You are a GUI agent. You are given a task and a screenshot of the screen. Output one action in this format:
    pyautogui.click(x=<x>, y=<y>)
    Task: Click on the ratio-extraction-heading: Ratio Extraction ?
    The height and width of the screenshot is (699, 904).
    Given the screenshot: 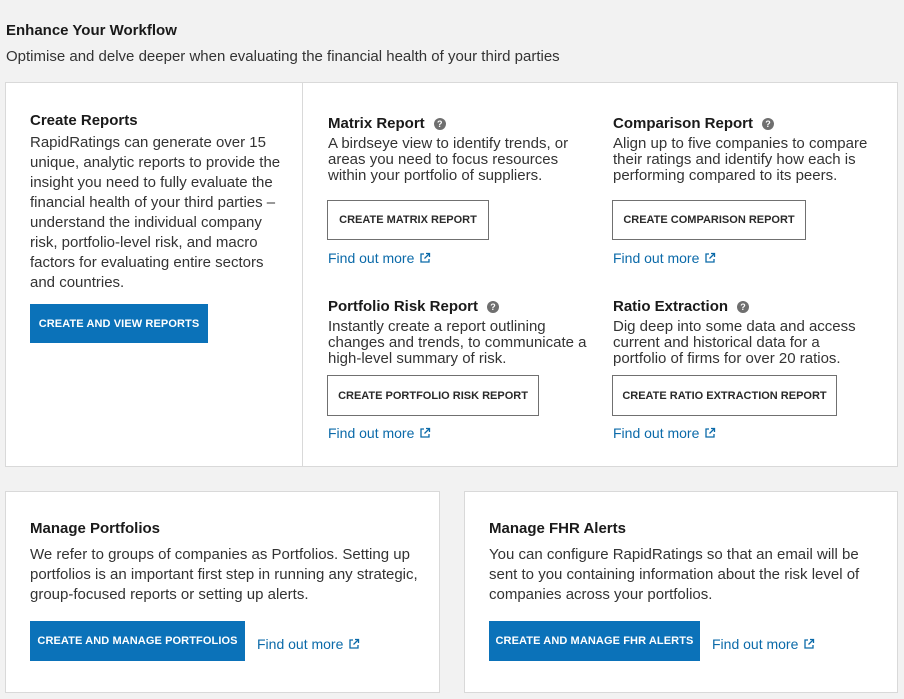 What is the action you would take?
    pyautogui.click(x=681, y=306)
    